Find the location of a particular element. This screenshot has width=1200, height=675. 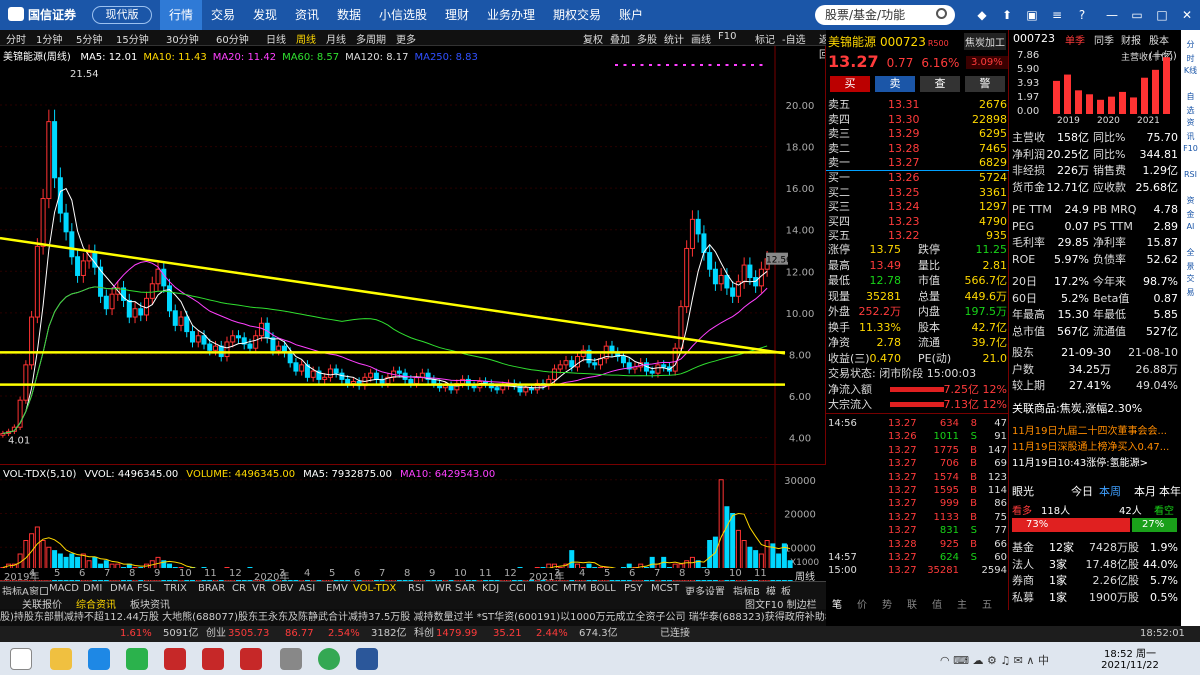

connection-status: 已连接 is located at coordinates (675, 634).